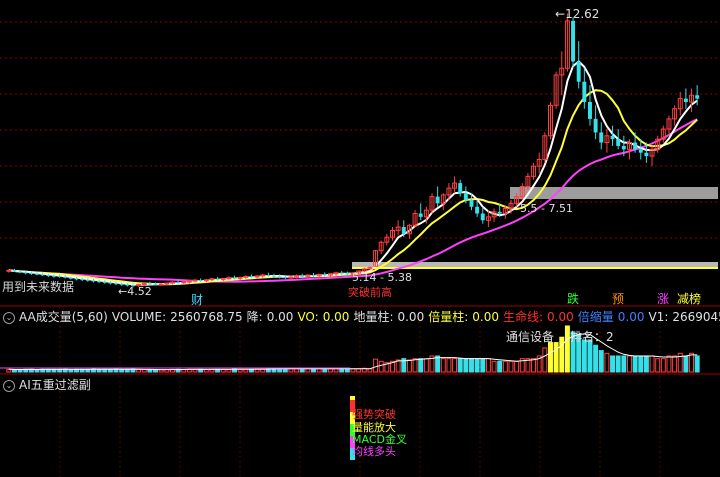 Image resolution: width=720 pixels, height=477 pixels. I want to click on jiang-value: 0.00, so click(280, 317).